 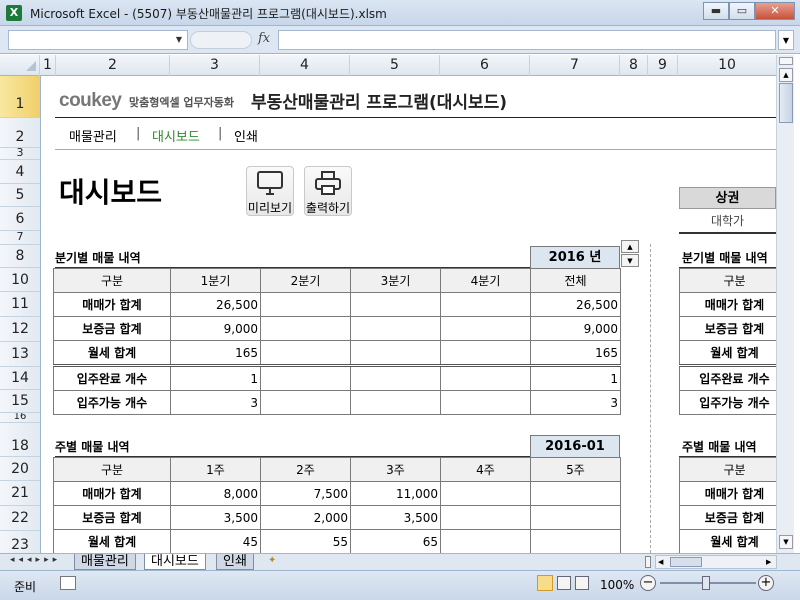 What do you see at coordinates (264, 38) in the screenshot?
I see `insert-function-icon: fx` at bounding box center [264, 38].